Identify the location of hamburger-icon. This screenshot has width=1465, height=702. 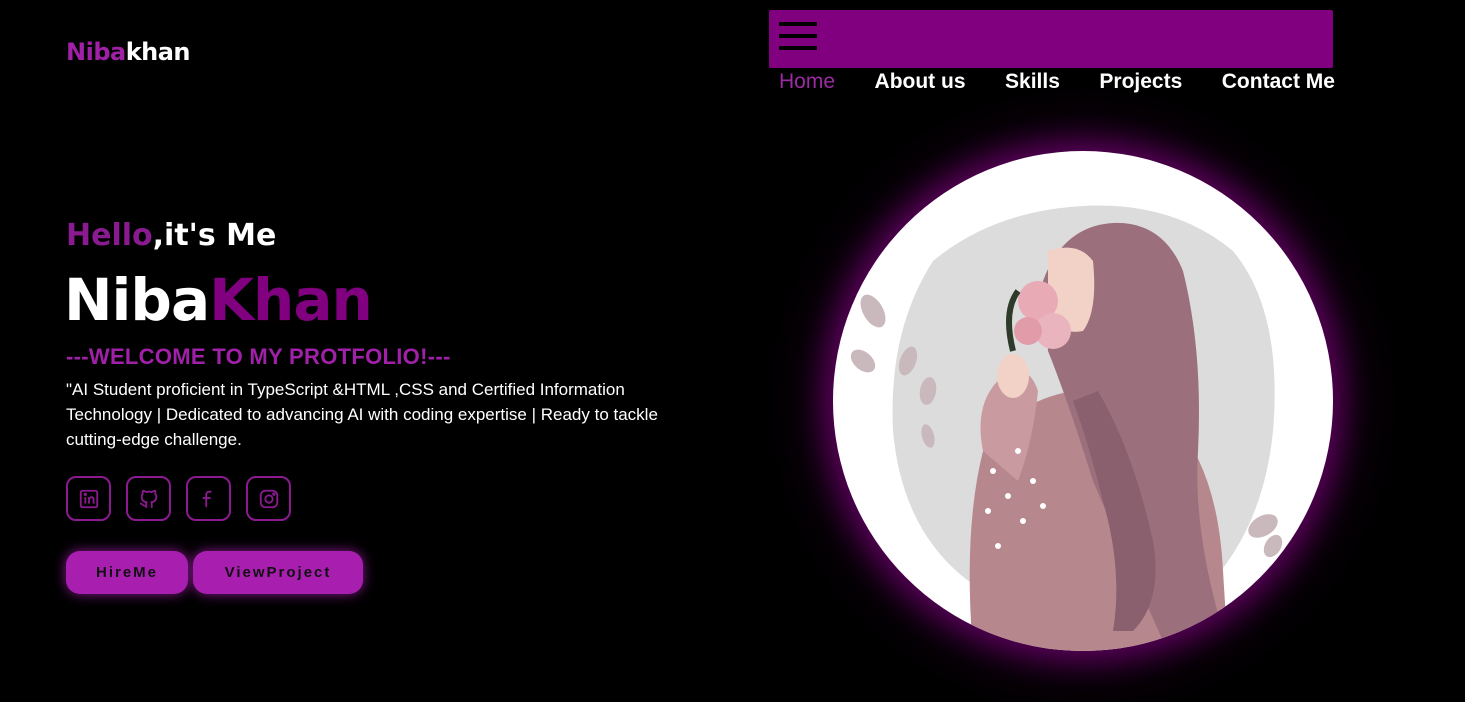
(799, 38).